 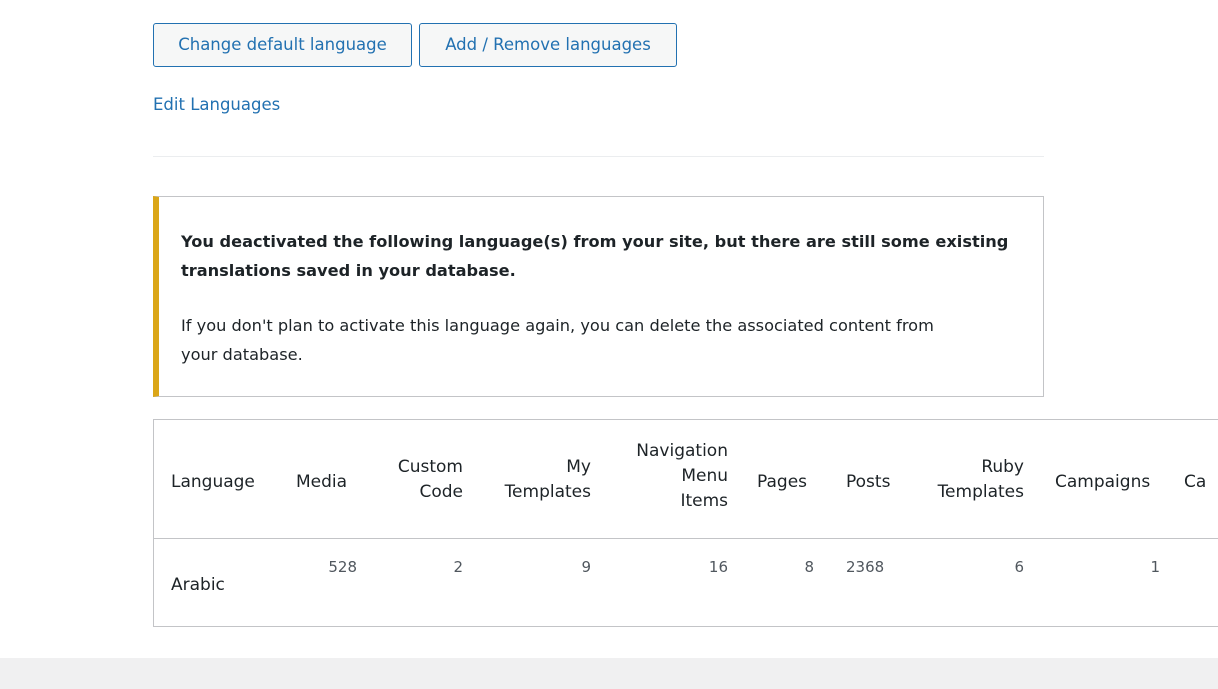 I want to click on header-row-divider, so click(x=686, y=538).